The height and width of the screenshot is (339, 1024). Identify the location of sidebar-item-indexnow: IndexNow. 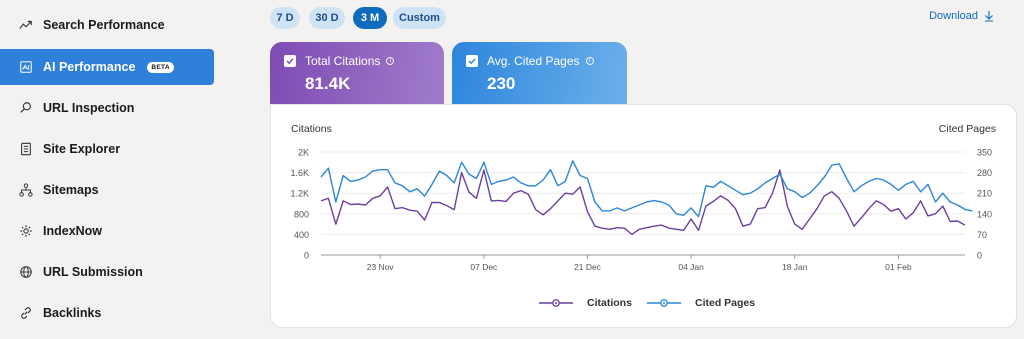
(107, 231).